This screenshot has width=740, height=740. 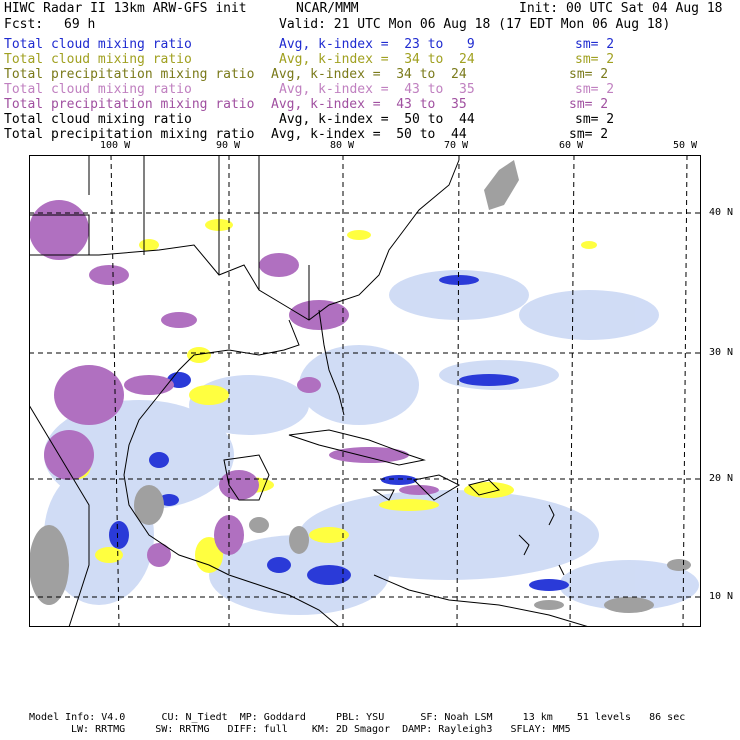 What do you see at coordinates (571, 145) in the screenshot?
I see `lon-label: 60 W` at bounding box center [571, 145].